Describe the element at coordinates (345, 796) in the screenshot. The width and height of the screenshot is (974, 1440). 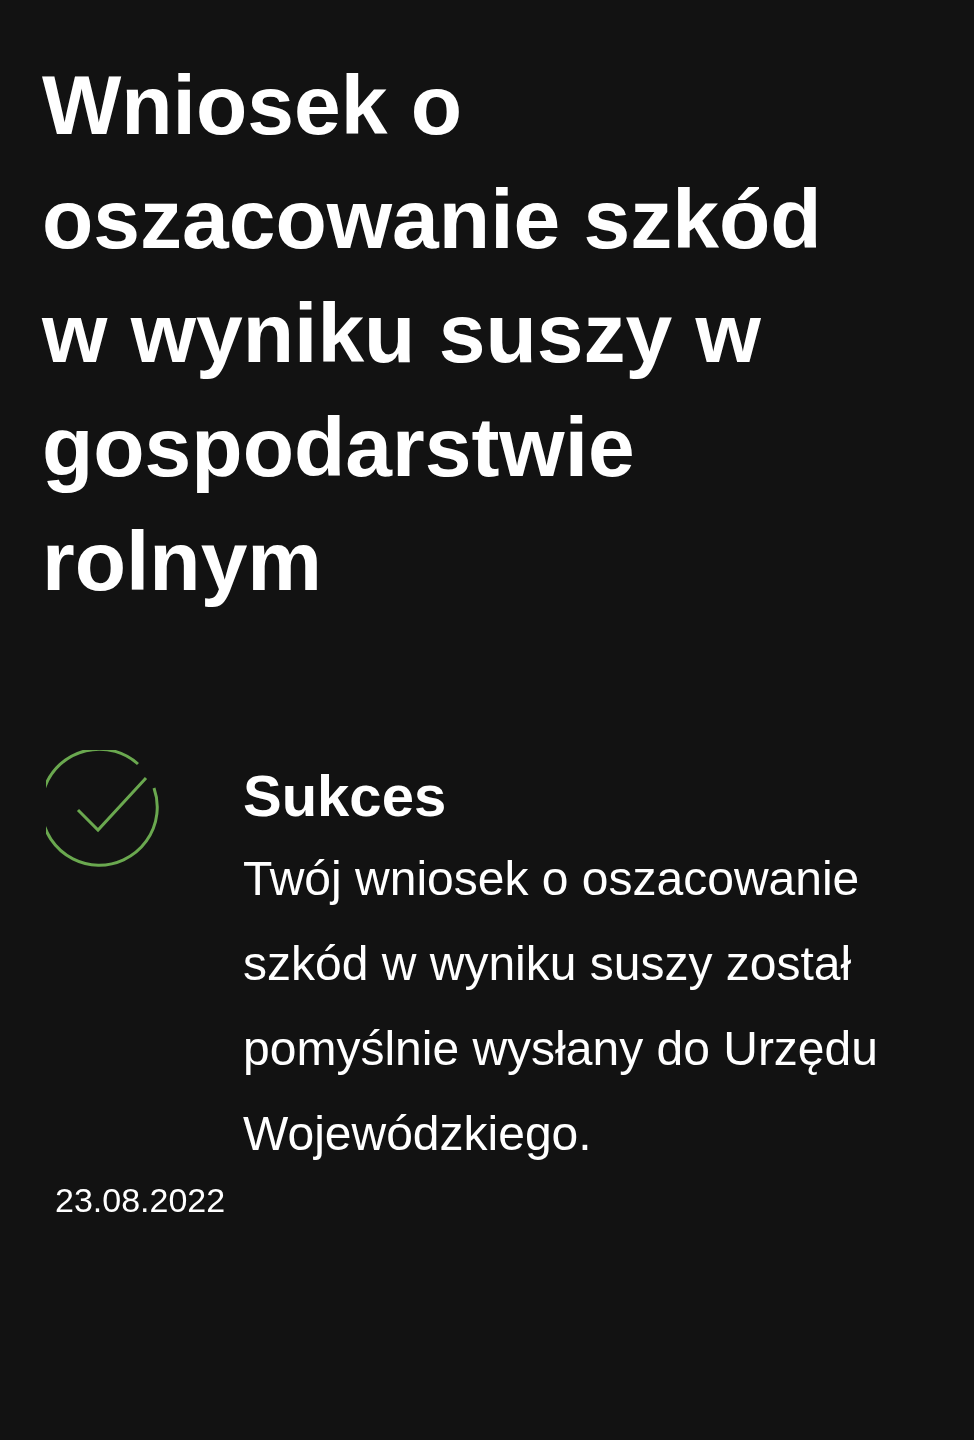
I see `status-heading: Sukces` at that location.